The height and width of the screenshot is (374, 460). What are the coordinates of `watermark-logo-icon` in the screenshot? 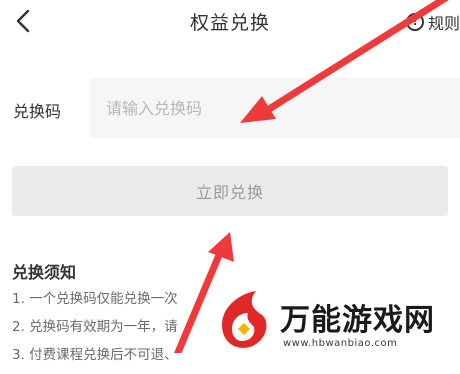 It's located at (244, 319).